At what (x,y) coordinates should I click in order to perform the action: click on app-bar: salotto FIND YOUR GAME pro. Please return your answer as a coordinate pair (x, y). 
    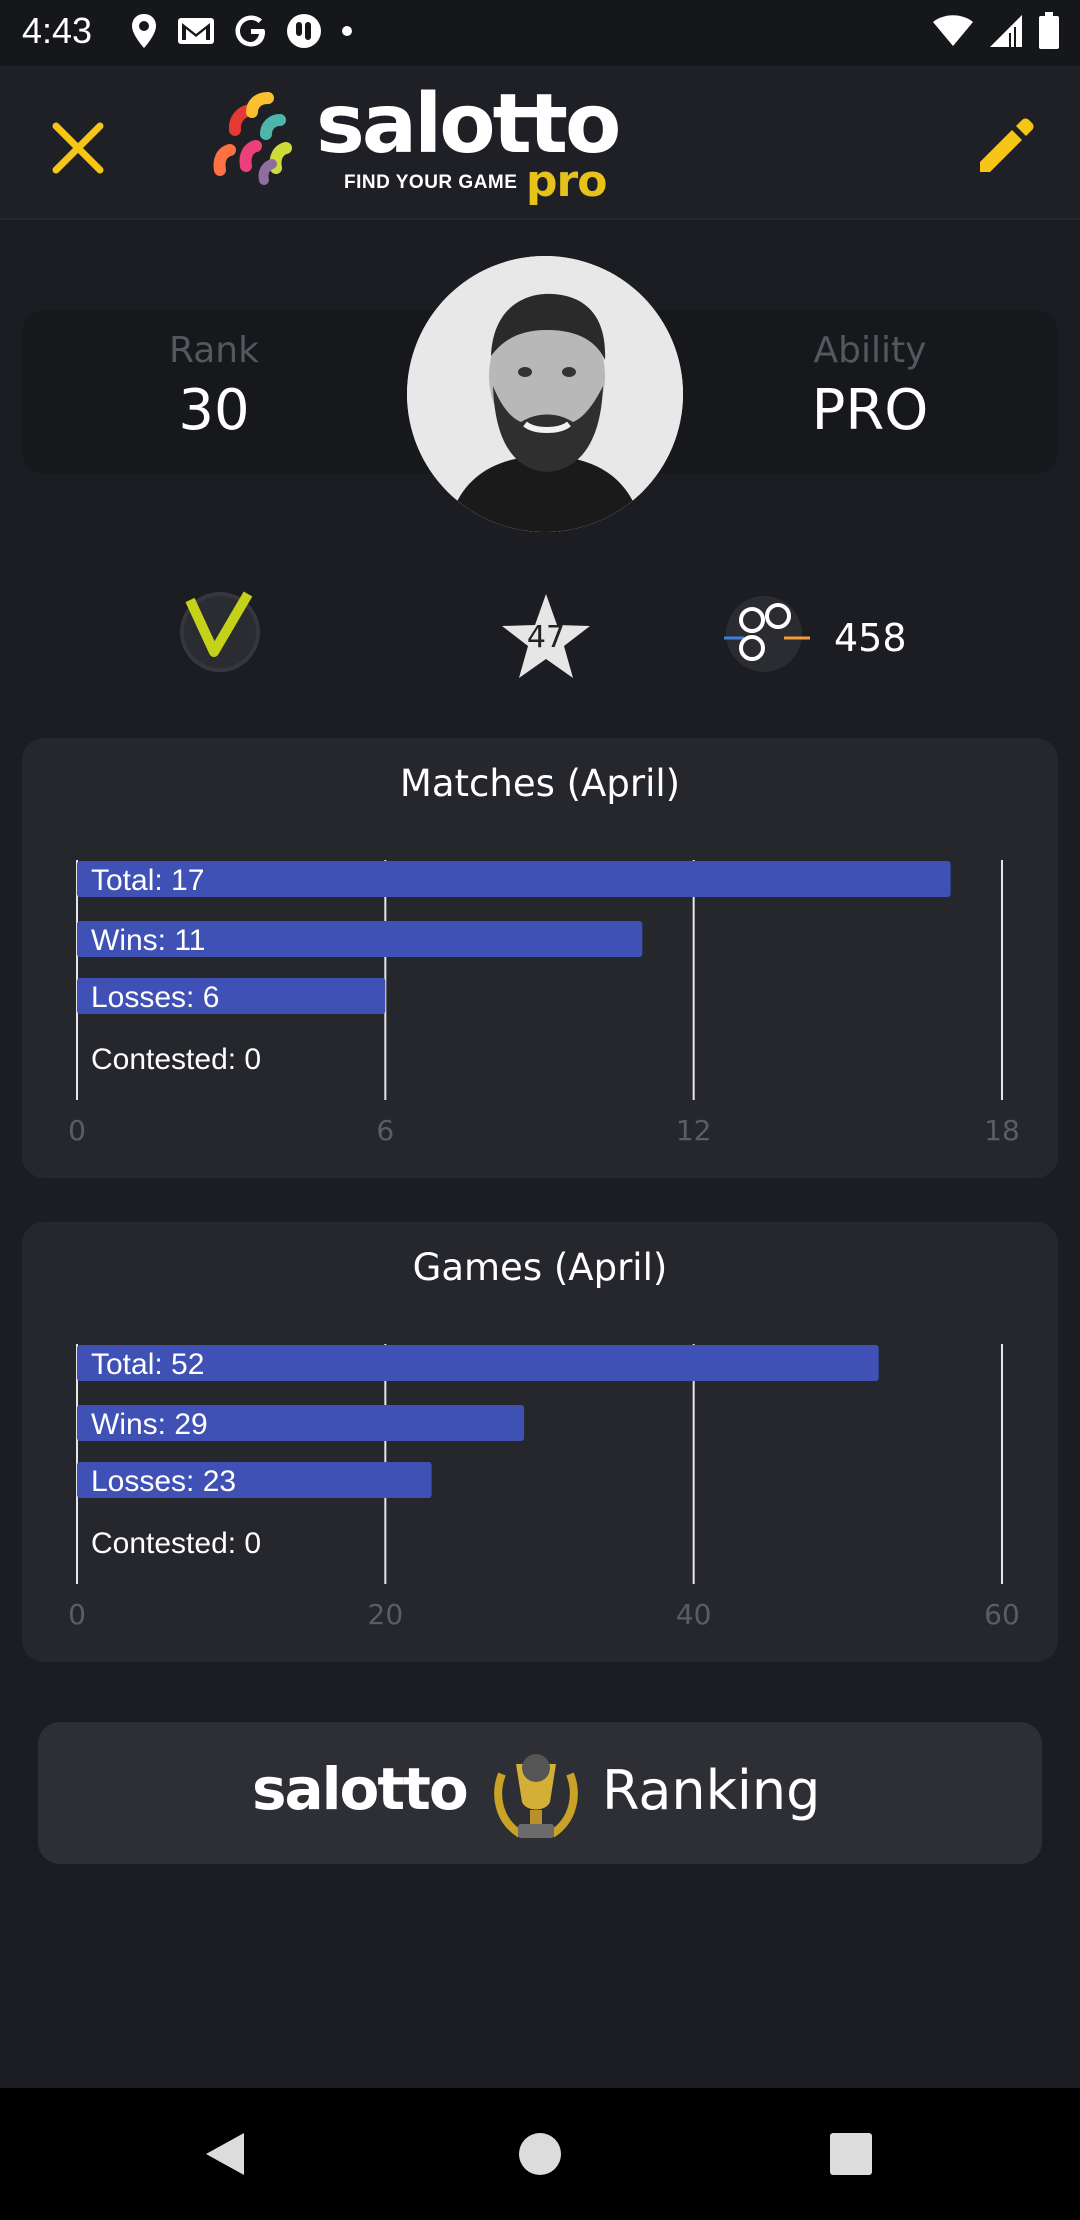
    Looking at the image, I should click on (540, 143).